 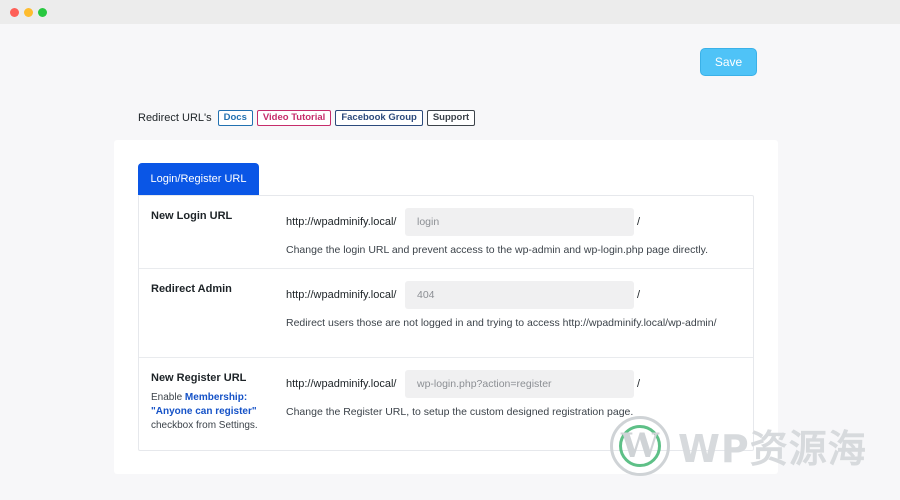 I want to click on help-text-before: Enable, so click(x=168, y=397).